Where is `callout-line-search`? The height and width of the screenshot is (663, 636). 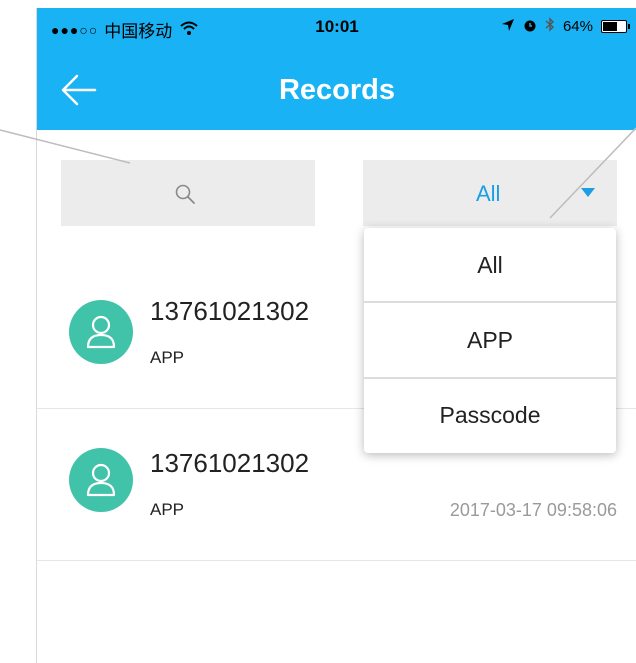 callout-line-search is located at coordinates (65, 146).